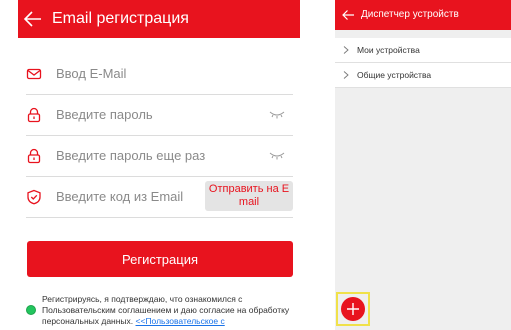 This screenshot has height=330, width=511. Describe the element at coordinates (104, 114) in the screenshot. I see `password-placeholder: Введите пароль` at that location.